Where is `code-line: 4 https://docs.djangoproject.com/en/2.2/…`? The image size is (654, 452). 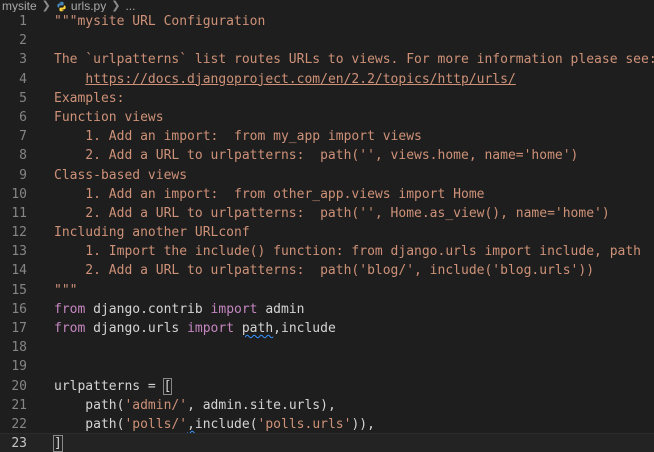
code-line: 4 https://docs.djangoproject.com/en/2.2/… is located at coordinates (327, 79).